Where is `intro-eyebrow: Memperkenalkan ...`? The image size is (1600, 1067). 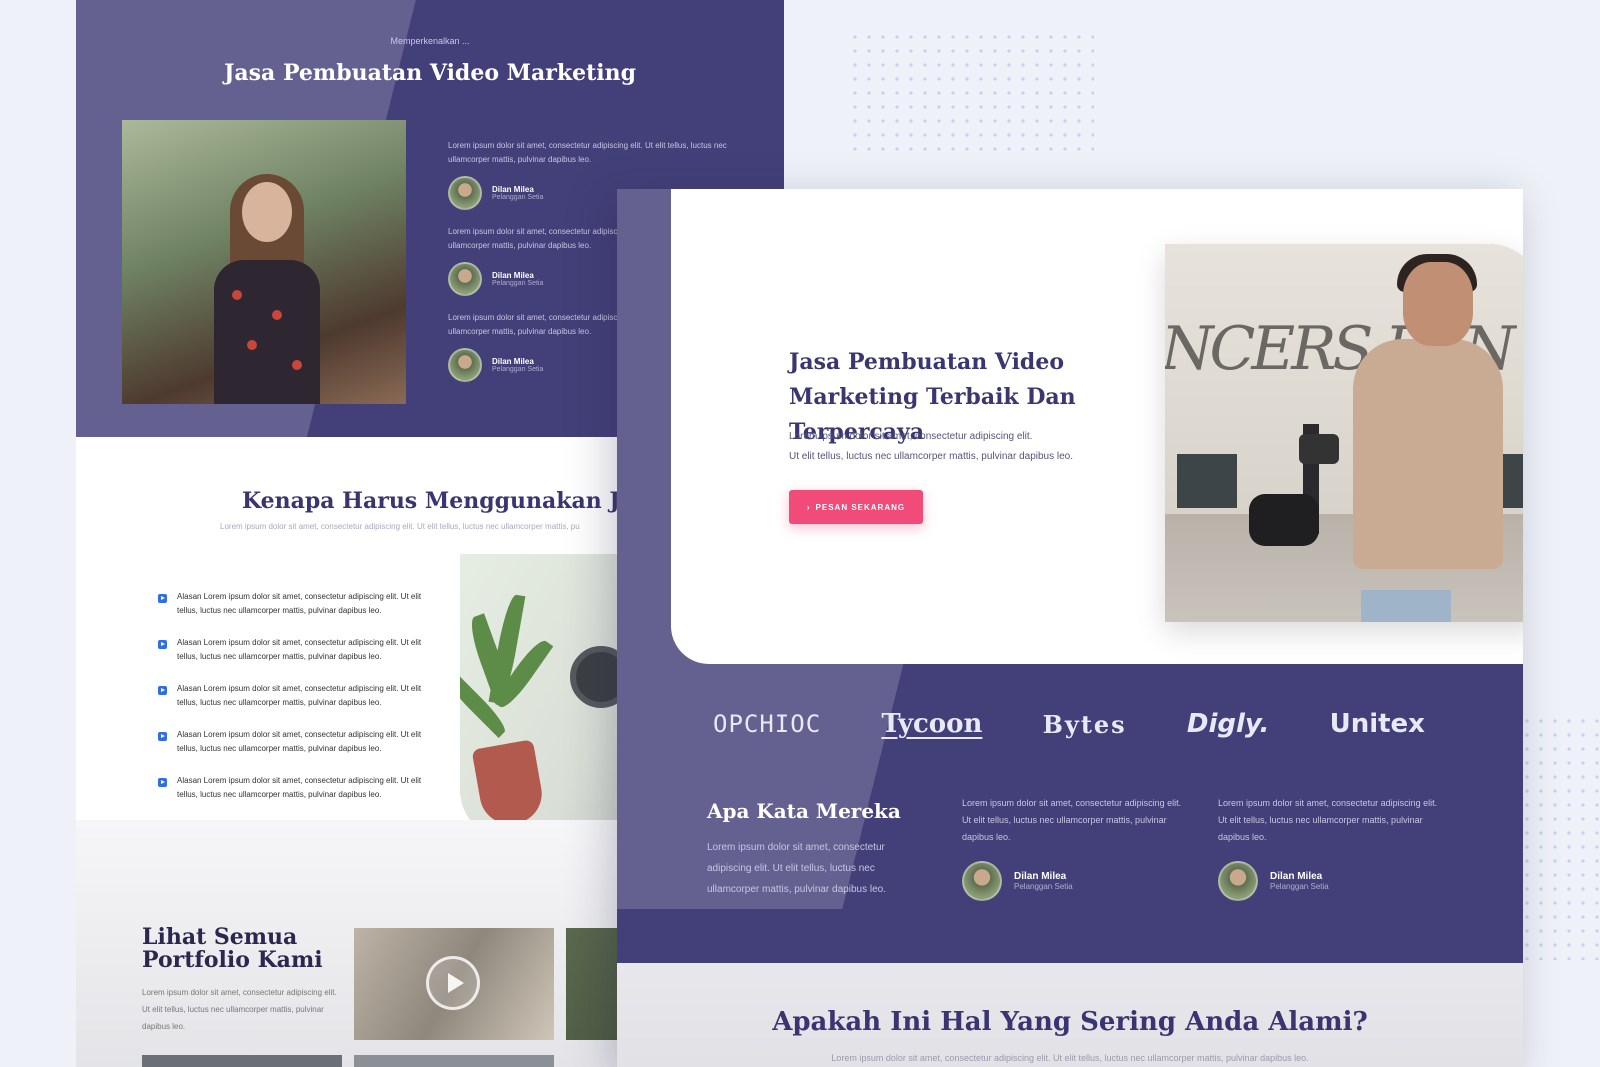 intro-eyebrow: Memperkenalkan ... is located at coordinates (430, 41).